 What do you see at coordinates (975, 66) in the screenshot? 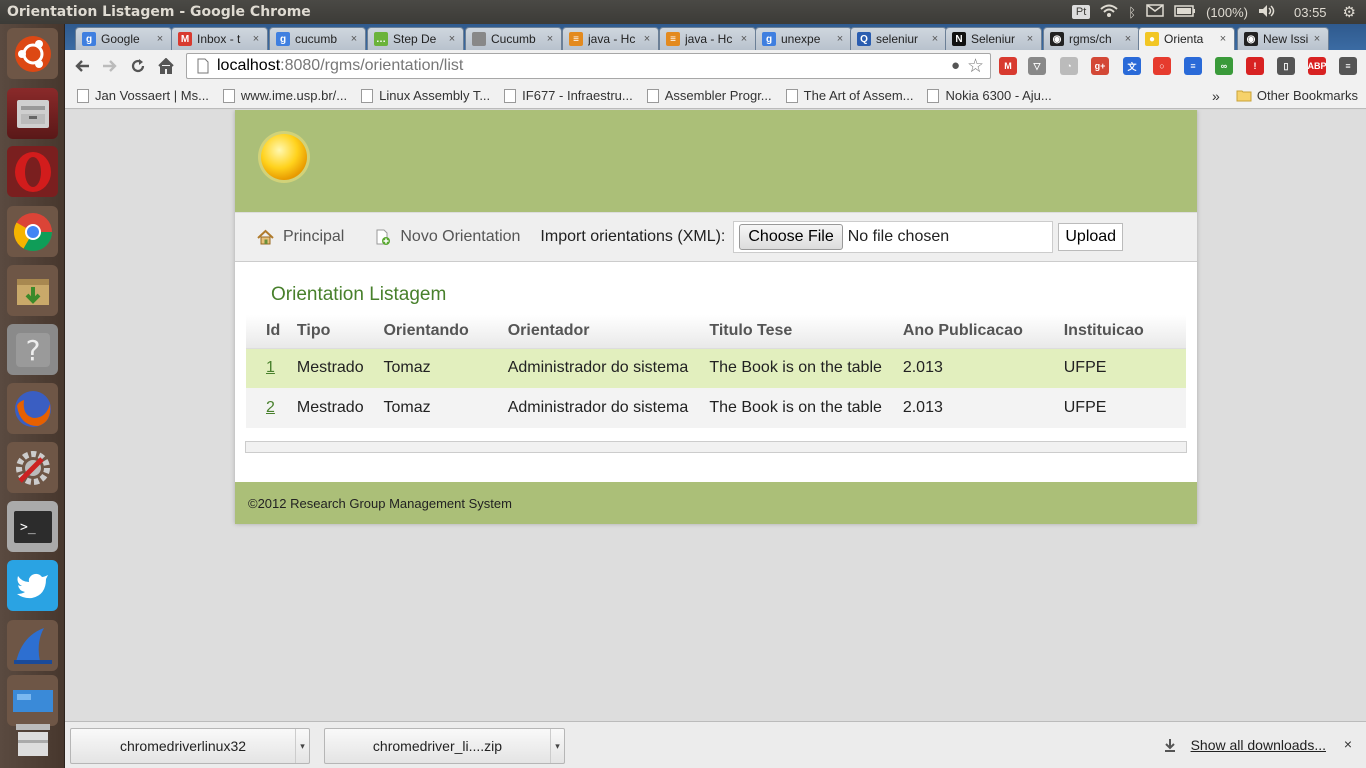
I see `bookmark-star-icon: ☆` at bounding box center [975, 66].